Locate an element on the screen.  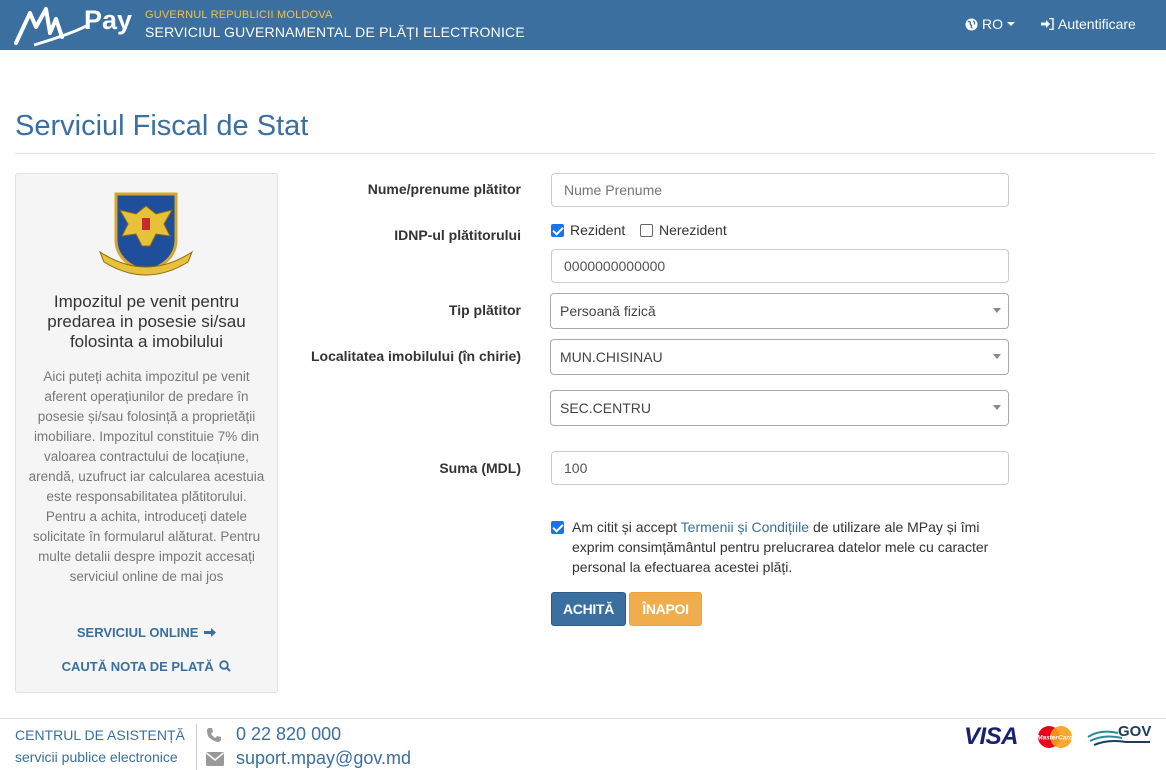
sector-value: SEC.CENTRU is located at coordinates (606, 408).